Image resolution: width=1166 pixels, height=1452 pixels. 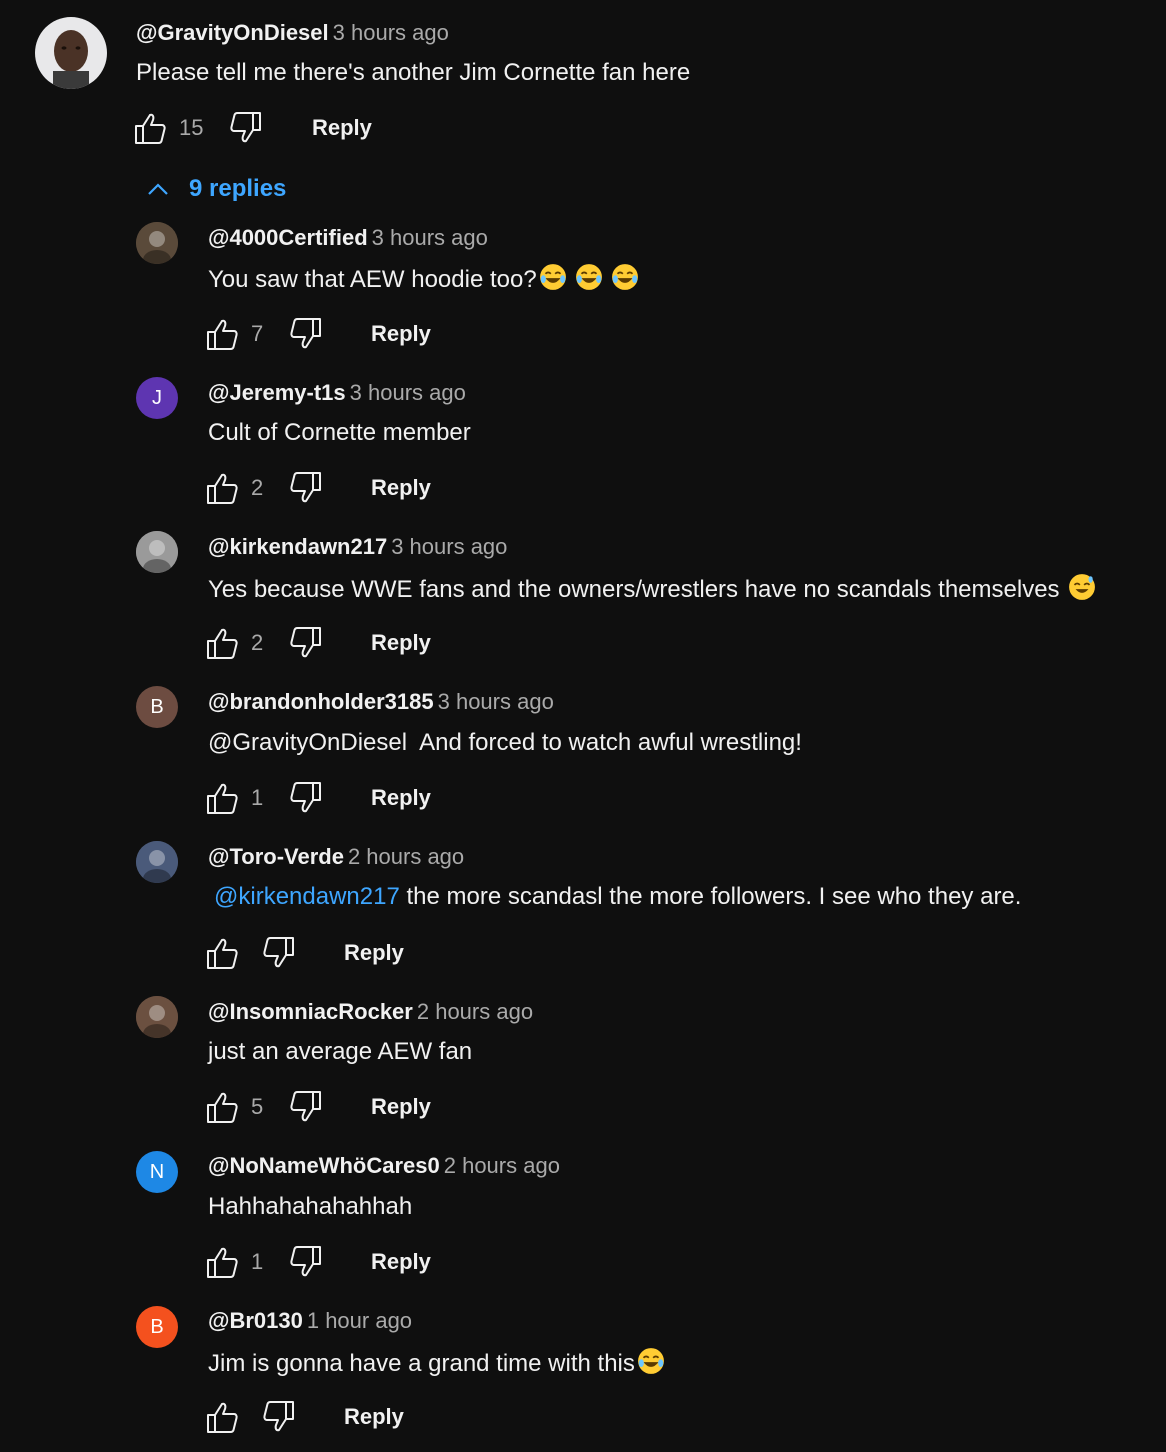 I want to click on comment-meta: @brandonholder3185 3 hours ago, so click(x=381, y=702).